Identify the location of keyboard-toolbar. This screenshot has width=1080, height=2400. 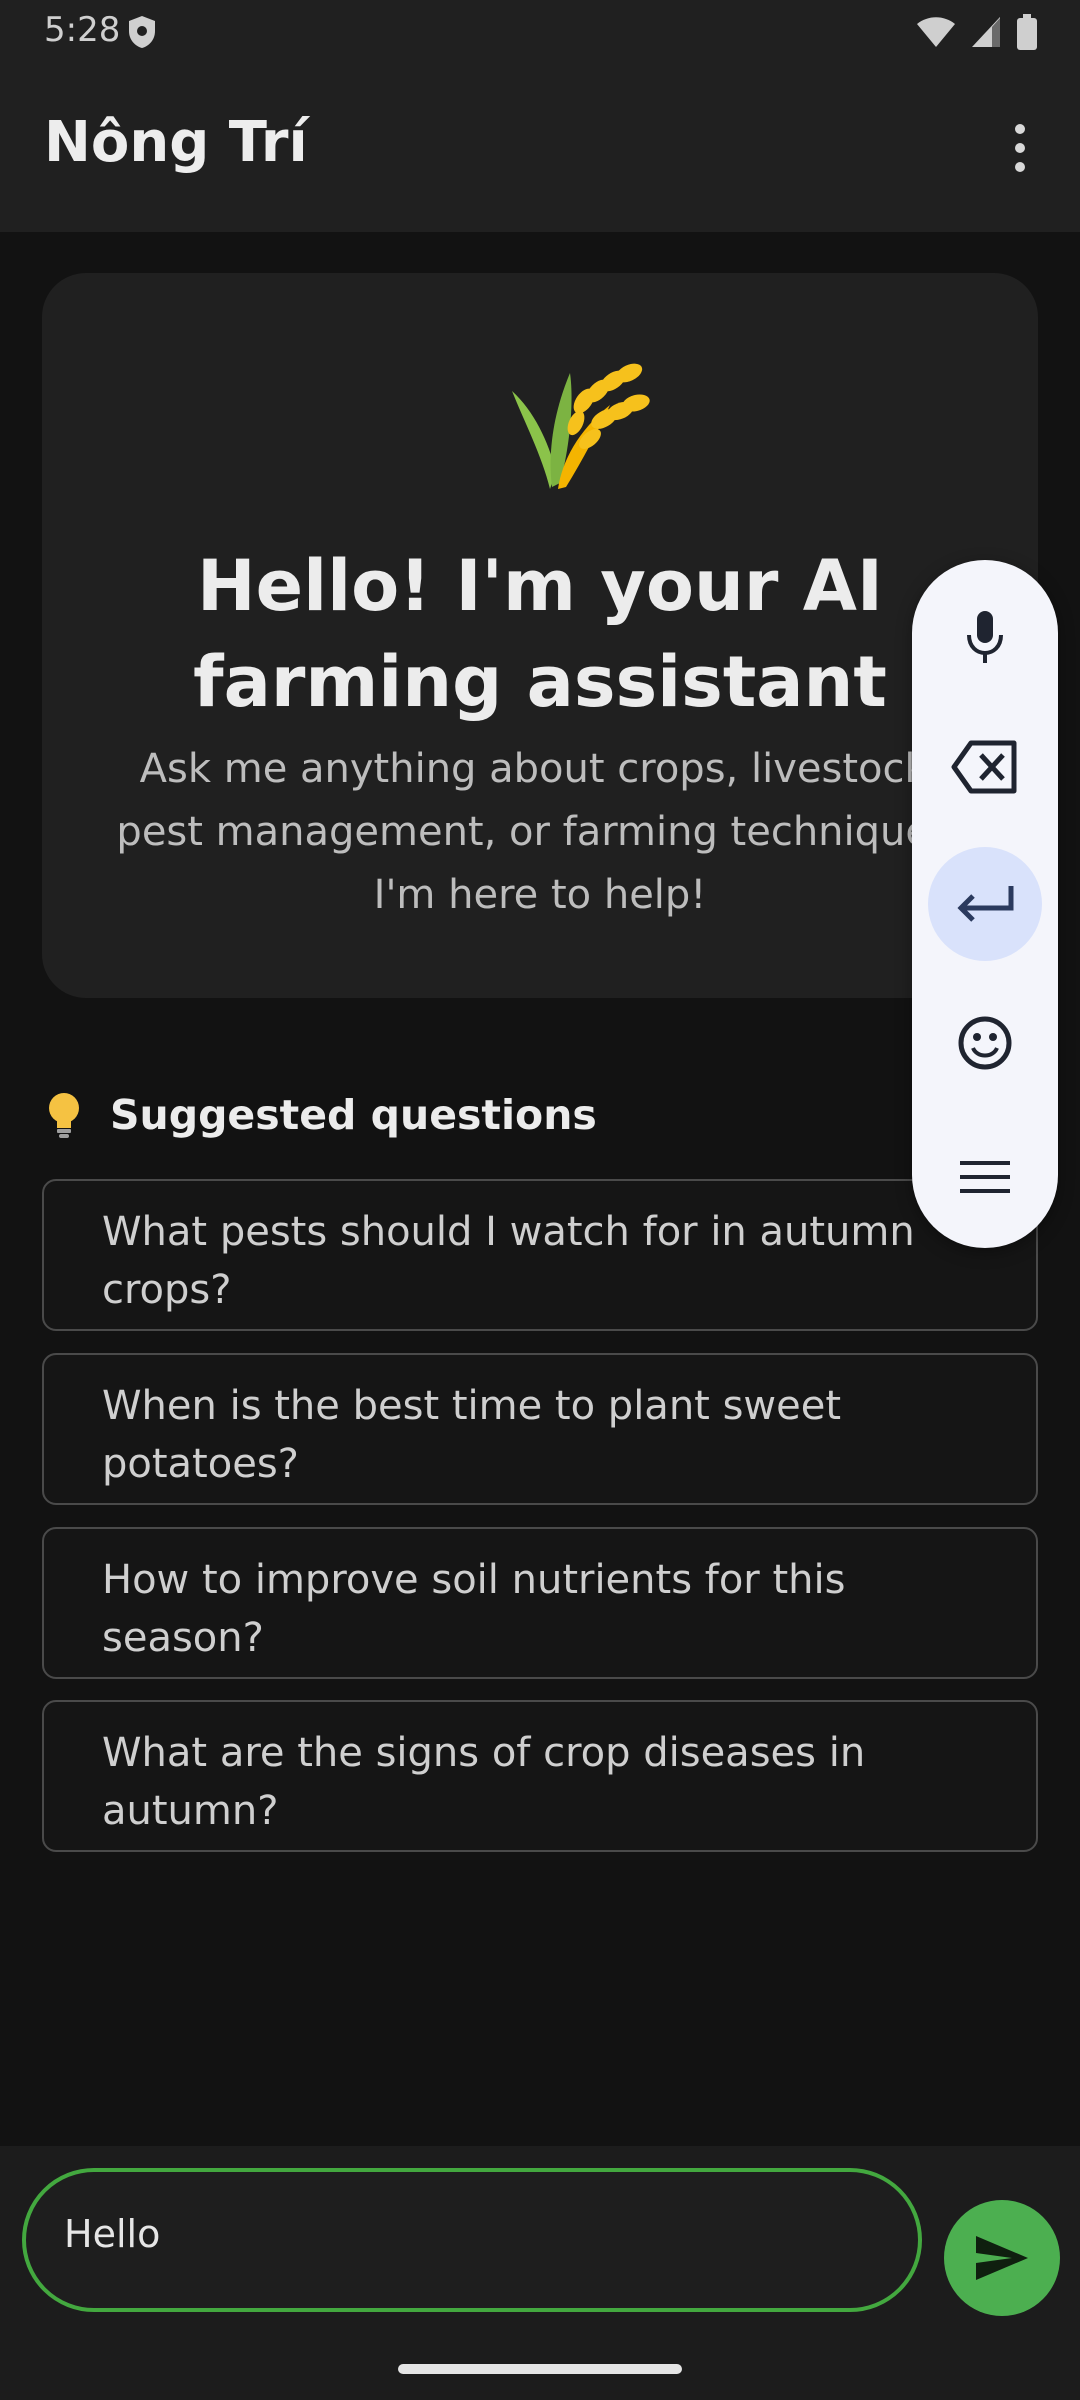
(985, 904).